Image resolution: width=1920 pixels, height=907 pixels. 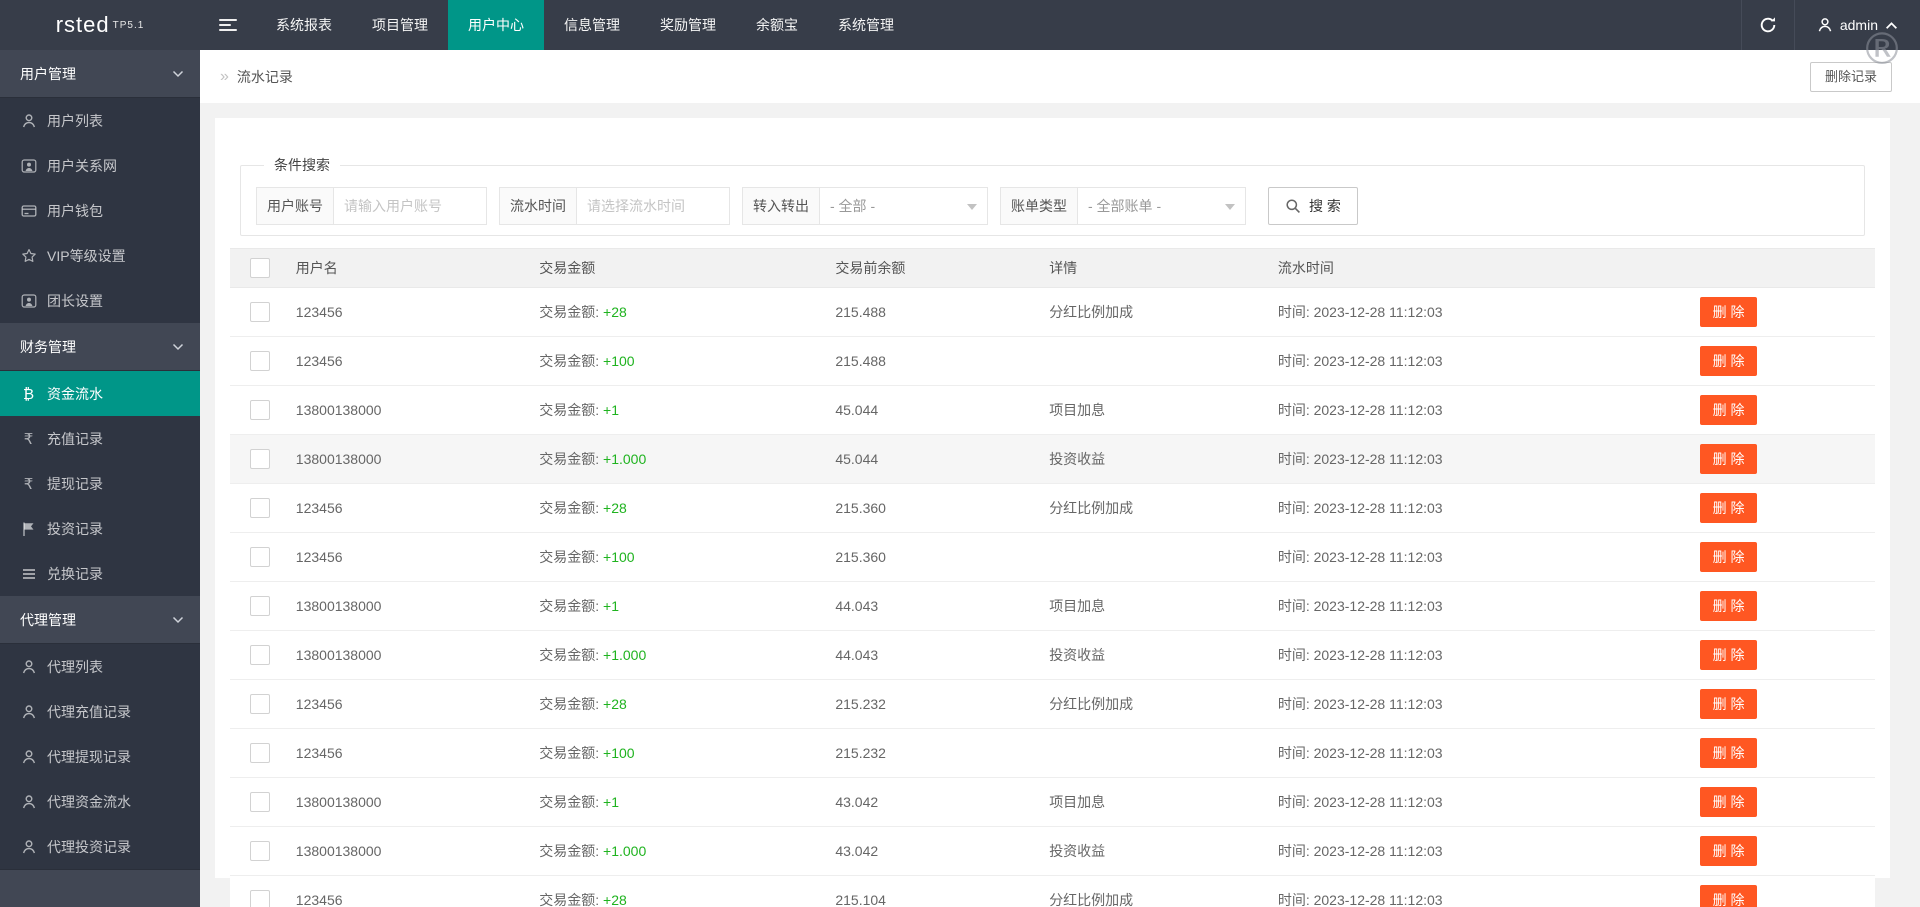 I want to click on topbar-right: admin, so click(x=1830, y=25).